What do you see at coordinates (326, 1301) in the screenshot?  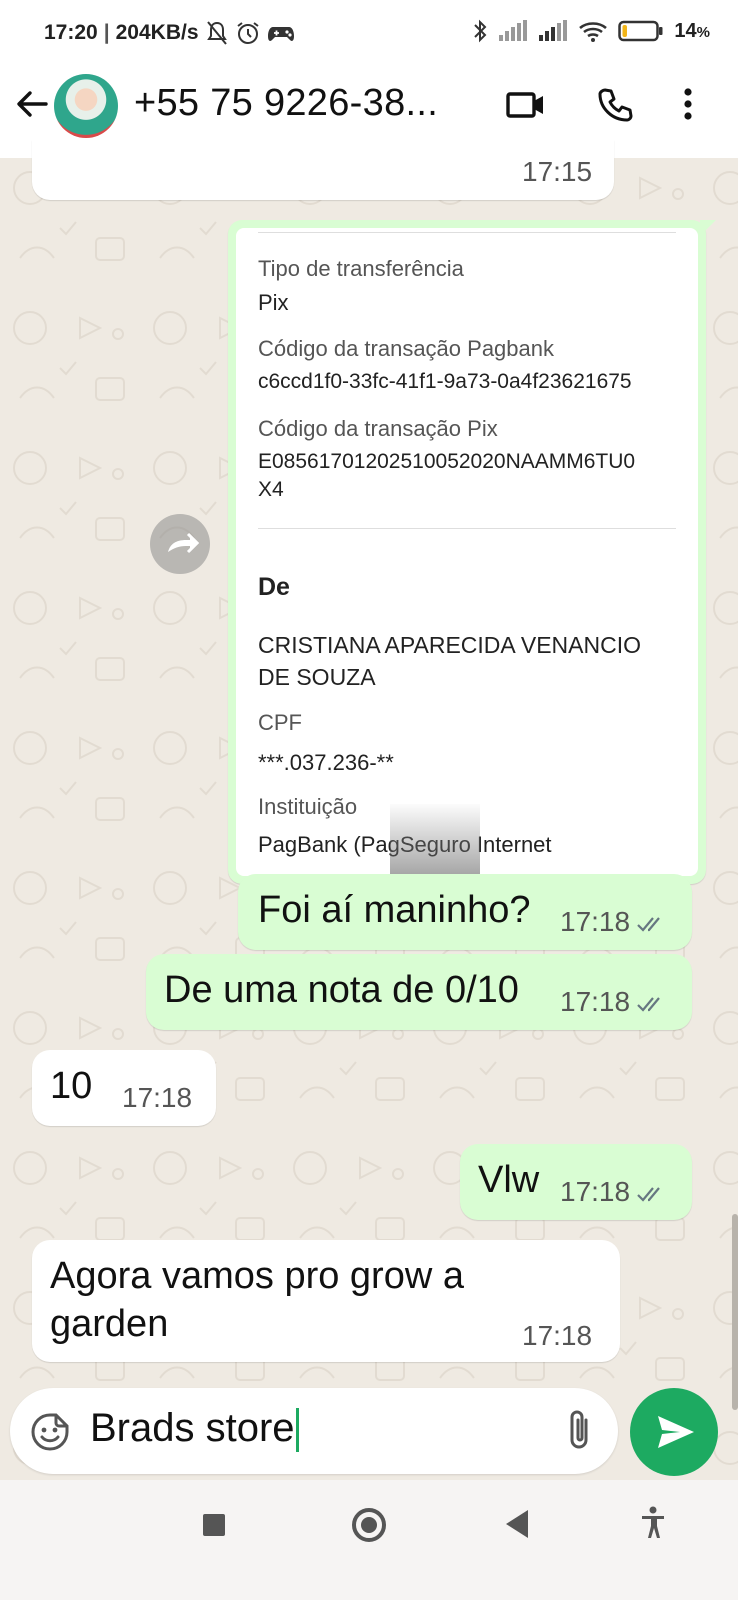 I see `message-bubble-incoming: Agora vamos pro grow a garden 17:18` at bounding box center [326, 1301].